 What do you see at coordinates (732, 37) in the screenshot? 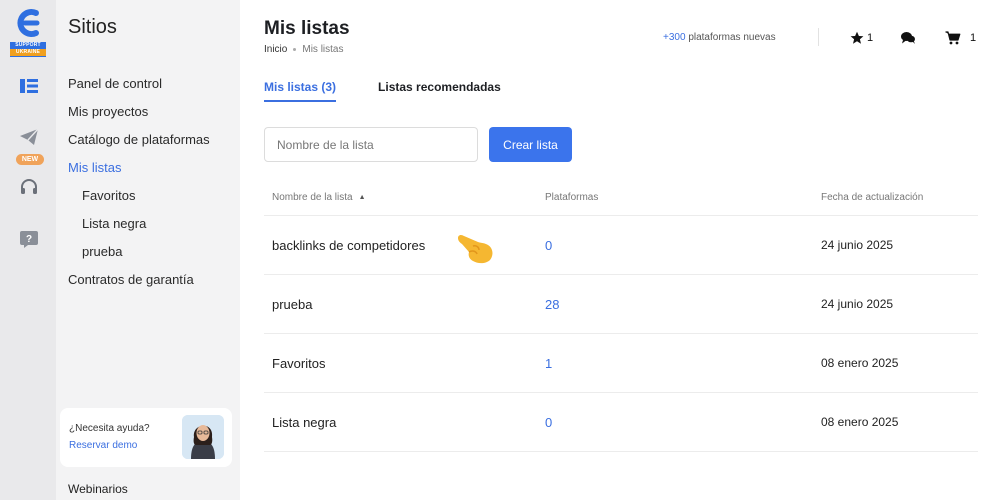
I see `new-platforms-text: plataformas nuevas` at bounding box center [732, 37].